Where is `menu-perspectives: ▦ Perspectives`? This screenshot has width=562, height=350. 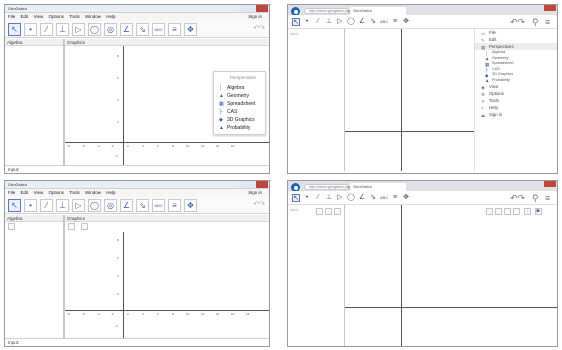 menu-perspectives: ▦ Perspectives is located at coordinates (516, 46).